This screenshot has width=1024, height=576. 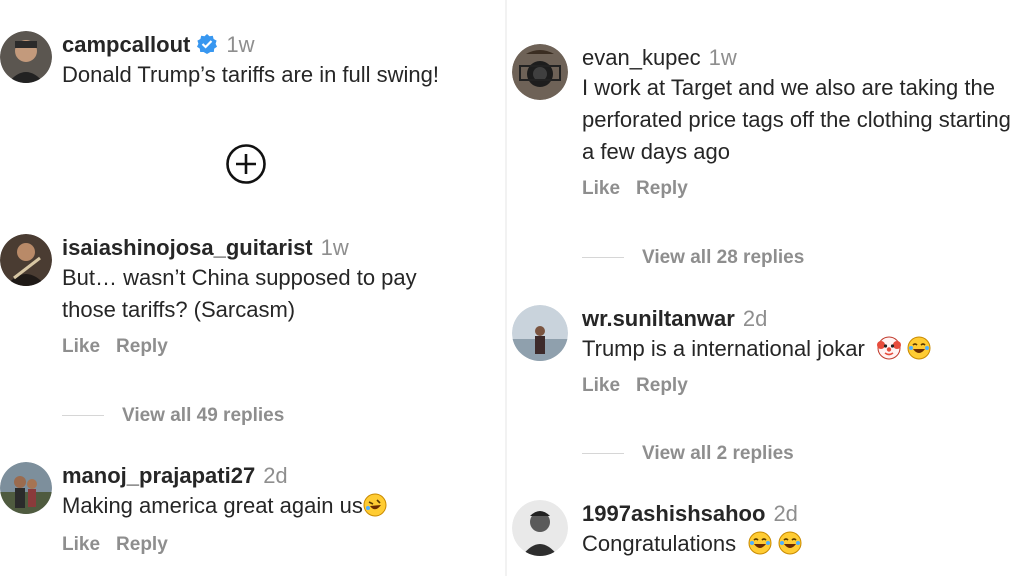 I want to click on username: 1997ashishsahoo, so click(x=673, y=513).